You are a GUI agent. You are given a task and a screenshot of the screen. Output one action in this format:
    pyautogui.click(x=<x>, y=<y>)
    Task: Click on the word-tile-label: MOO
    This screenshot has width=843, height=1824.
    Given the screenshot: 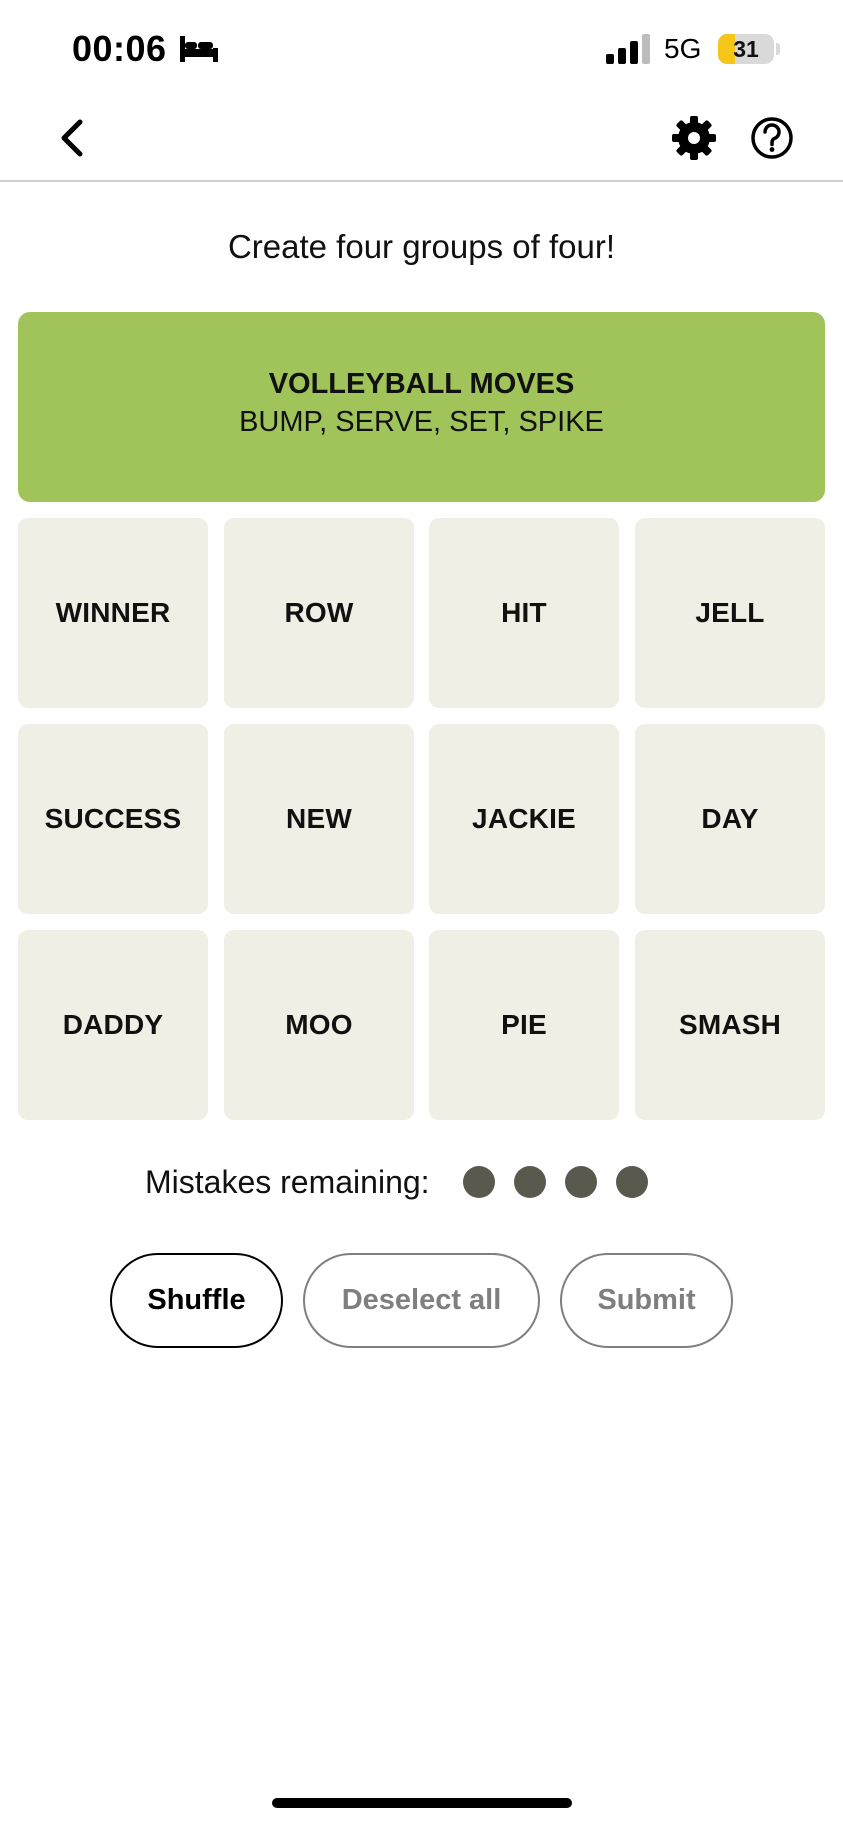 What is the action you would take?
    pyautogui.click(x=319, y=1024)
    